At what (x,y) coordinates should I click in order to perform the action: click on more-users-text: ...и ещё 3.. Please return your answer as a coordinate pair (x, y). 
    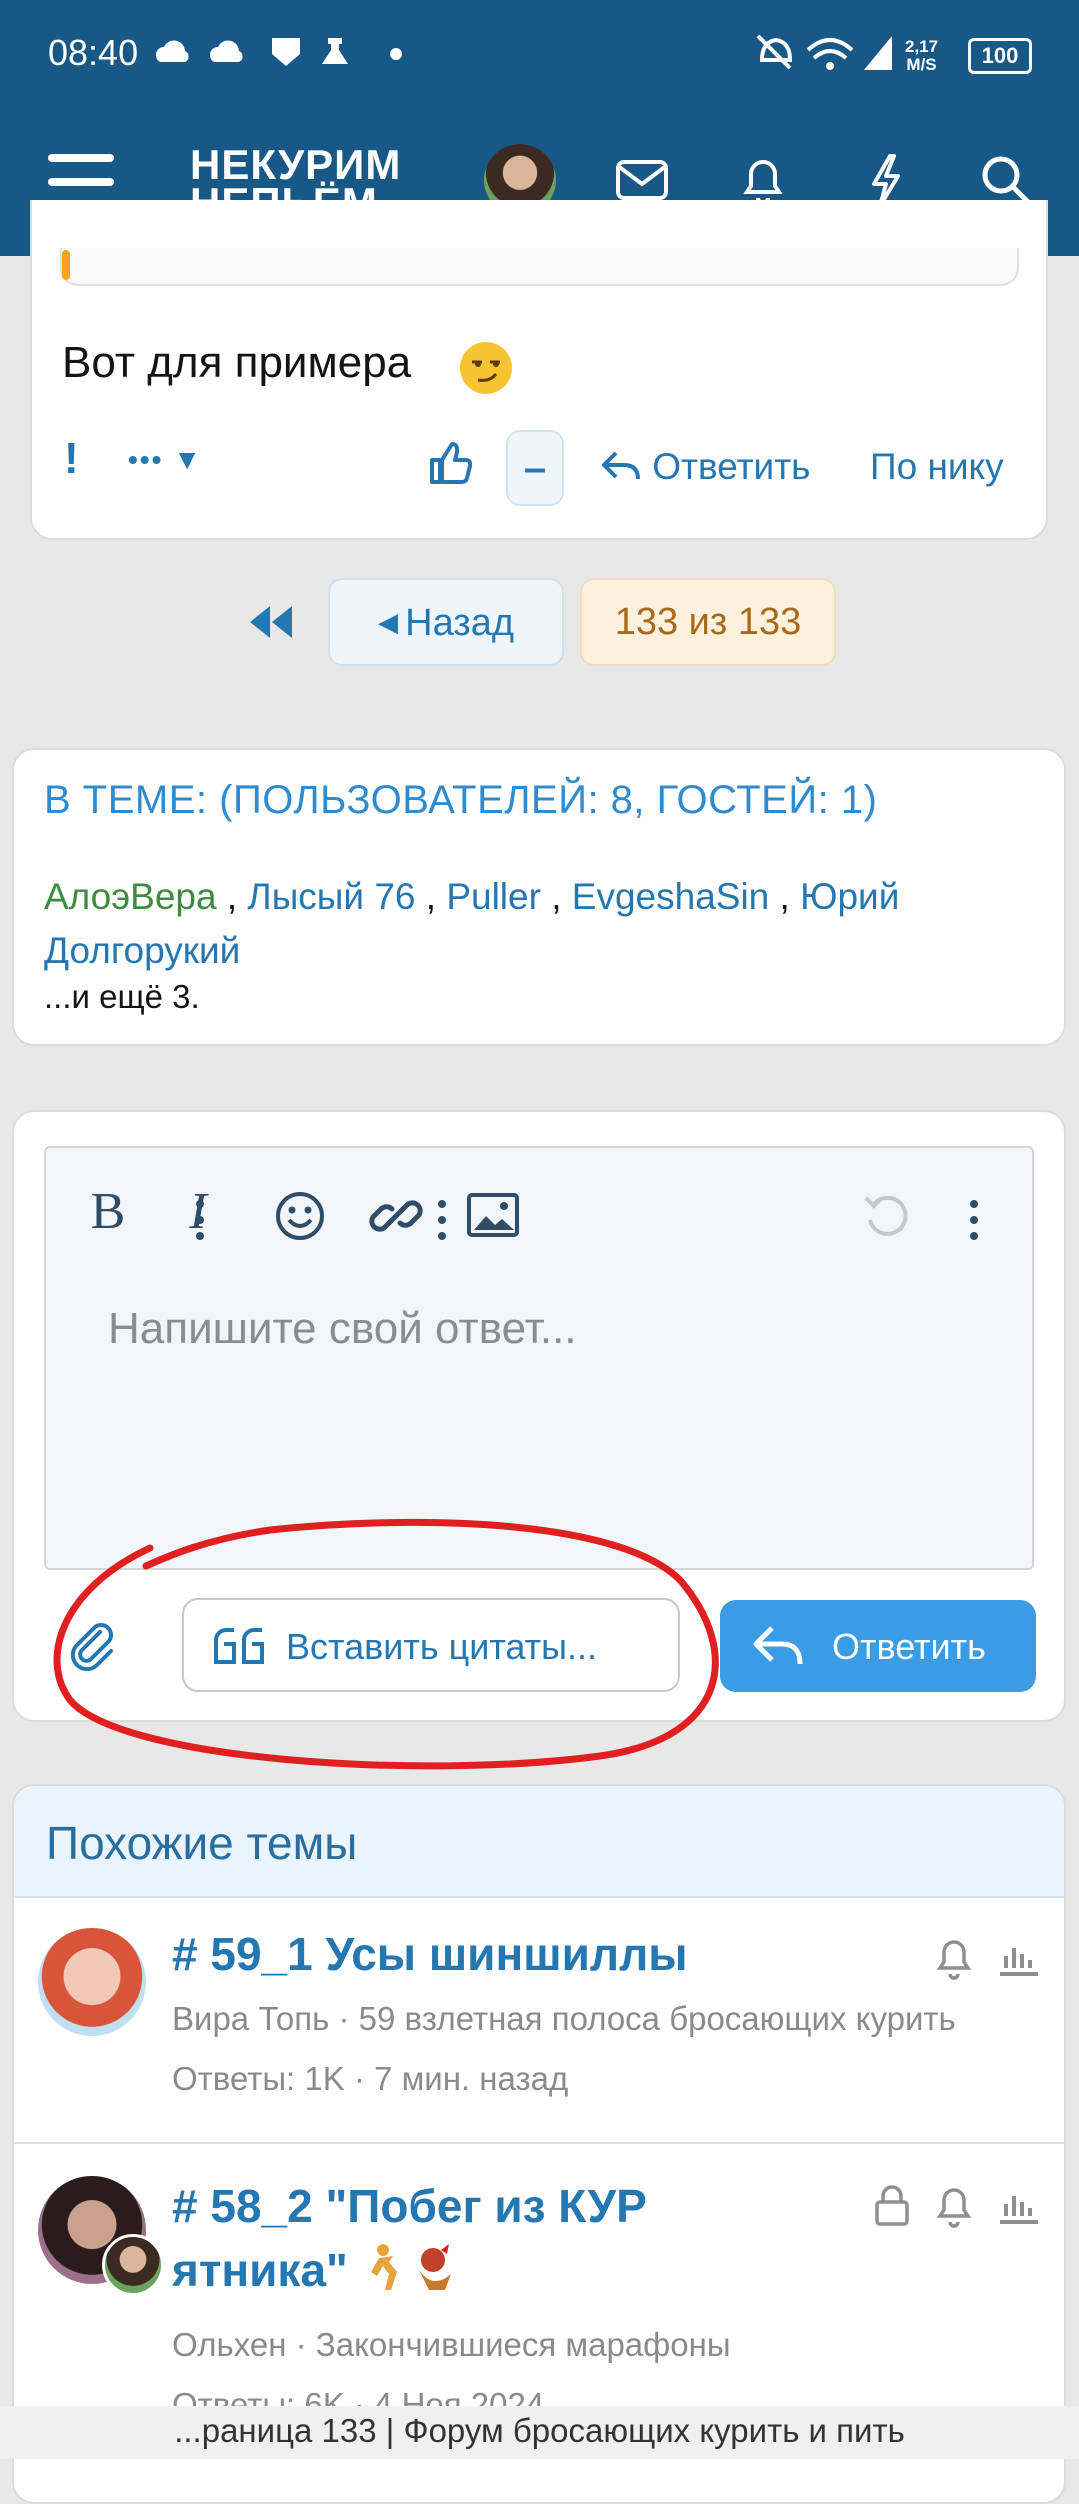
    Looking at the image, I should click on (122, 996).